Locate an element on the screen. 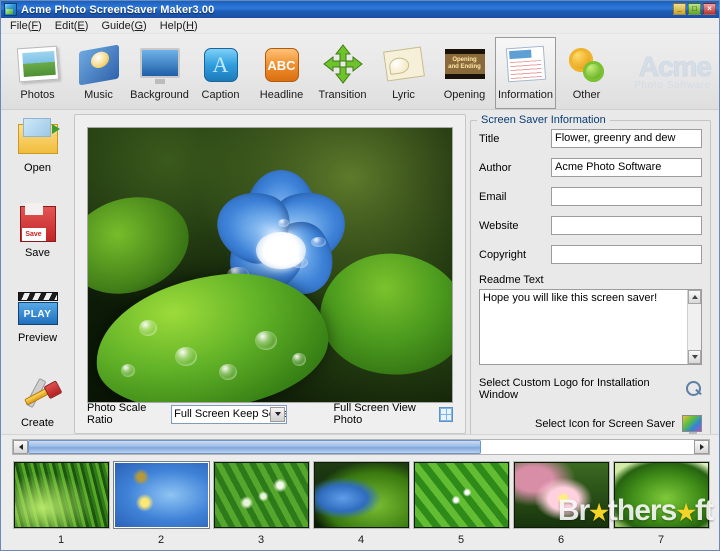 The height and width of the screenshot is (551, 720). monitor-picture-icon is located at coordinates (692, 425).